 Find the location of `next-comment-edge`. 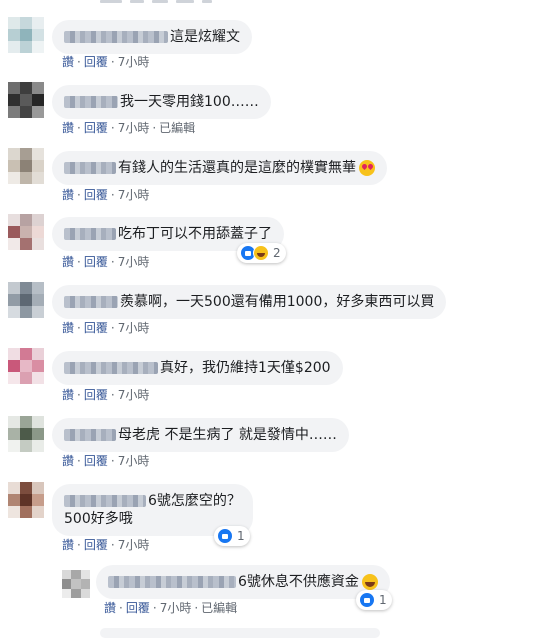

next-comment-edge is located at coordinates (240, 633).